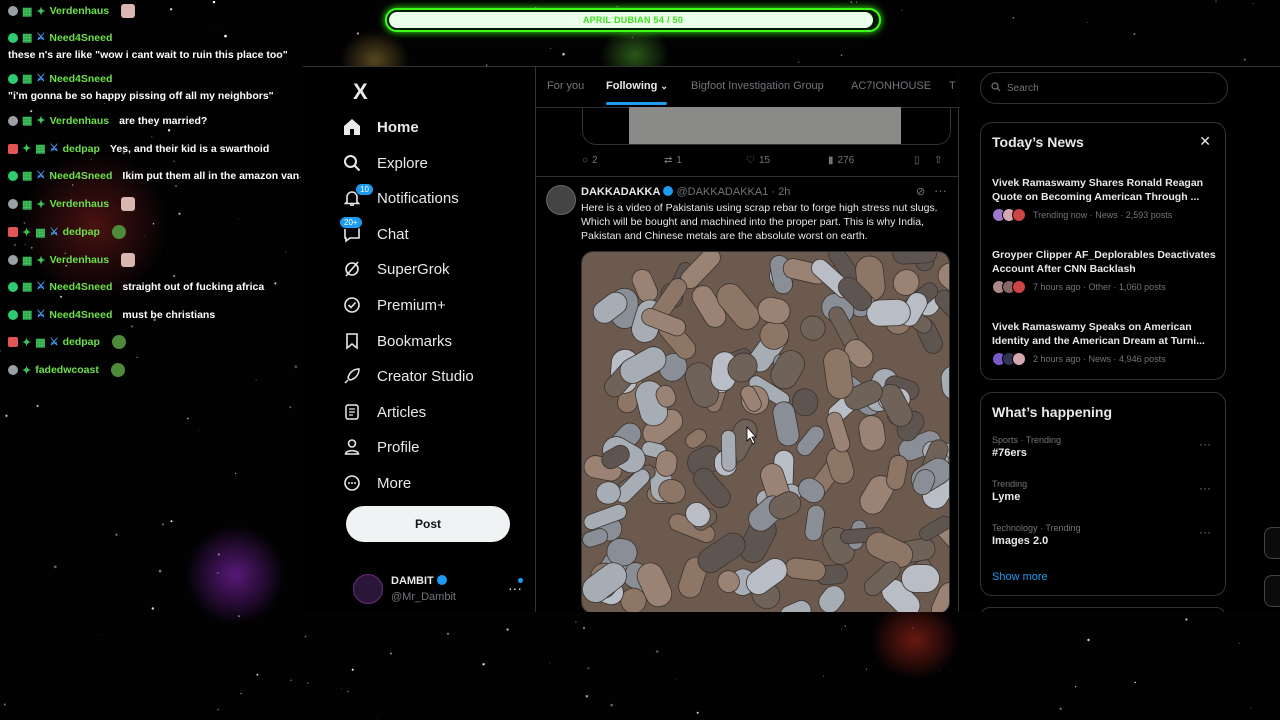  Describe the element at coordinates (757, 86) in the screenshot. I see `tab-bigfoot: Bigfoot Investigation Group` at that location.